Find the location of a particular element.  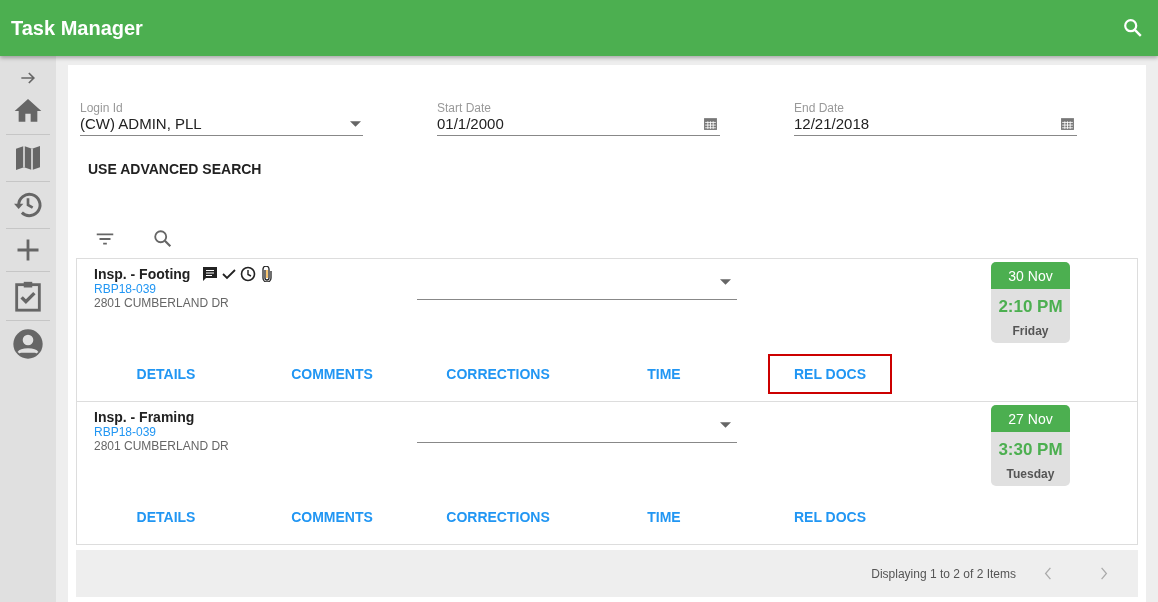

badge-date: 27 Nov is located at coordinates (1030, 418).